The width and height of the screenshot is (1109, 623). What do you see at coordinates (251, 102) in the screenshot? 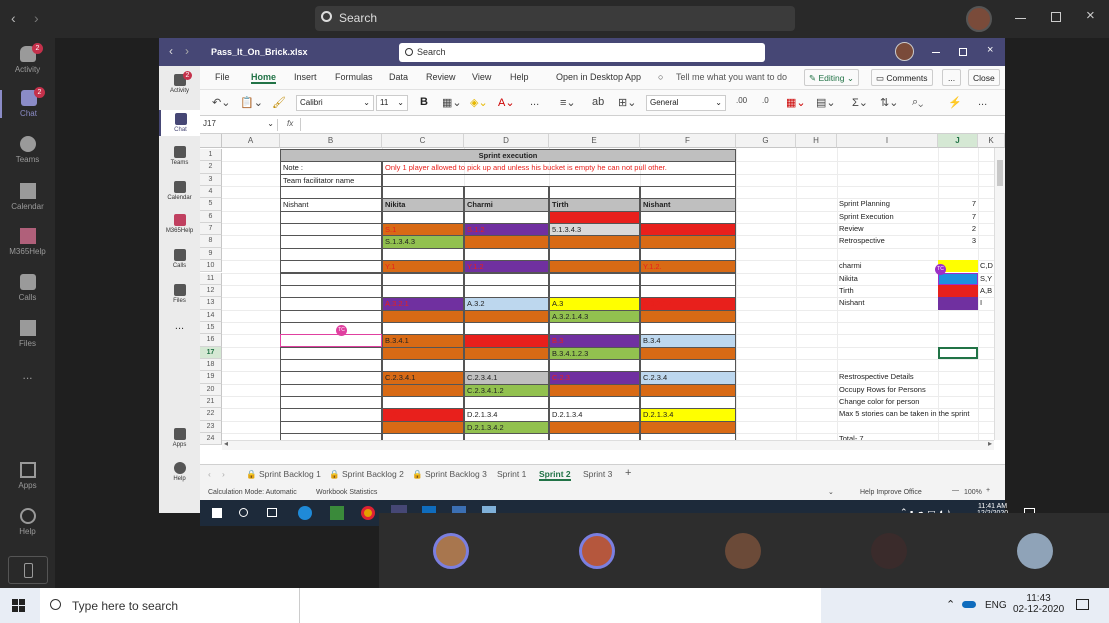
I see `paste-icon: 📋⌄` at bounding box center [251, 102].